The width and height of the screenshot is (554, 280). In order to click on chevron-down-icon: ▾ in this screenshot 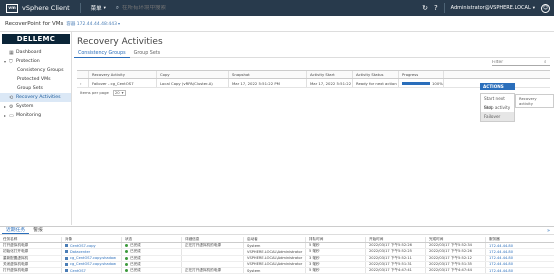, I will do `click(118, 23)`.